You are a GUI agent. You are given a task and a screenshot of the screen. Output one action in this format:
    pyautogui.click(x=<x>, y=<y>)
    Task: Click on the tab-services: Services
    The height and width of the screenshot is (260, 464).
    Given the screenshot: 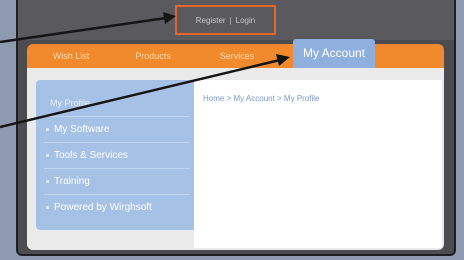 What is the action you would take?
    pyautogui.click(x=237, y=56)
    